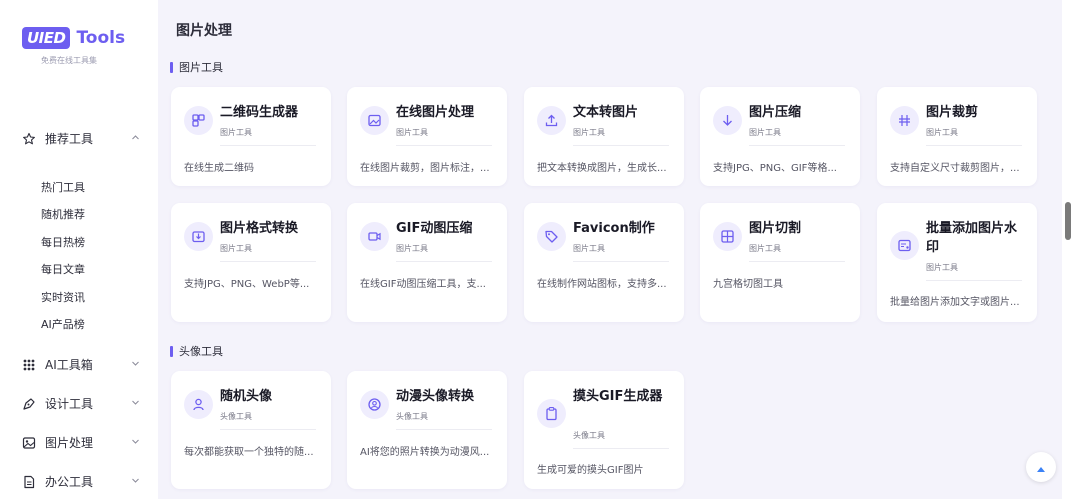 The height and width of the screenshot is (499, 1080). What do you see at coordinates (259, 228) in the screenshot?
I see `tool-name: 图片格式转换` at bounding box center [259, 228].